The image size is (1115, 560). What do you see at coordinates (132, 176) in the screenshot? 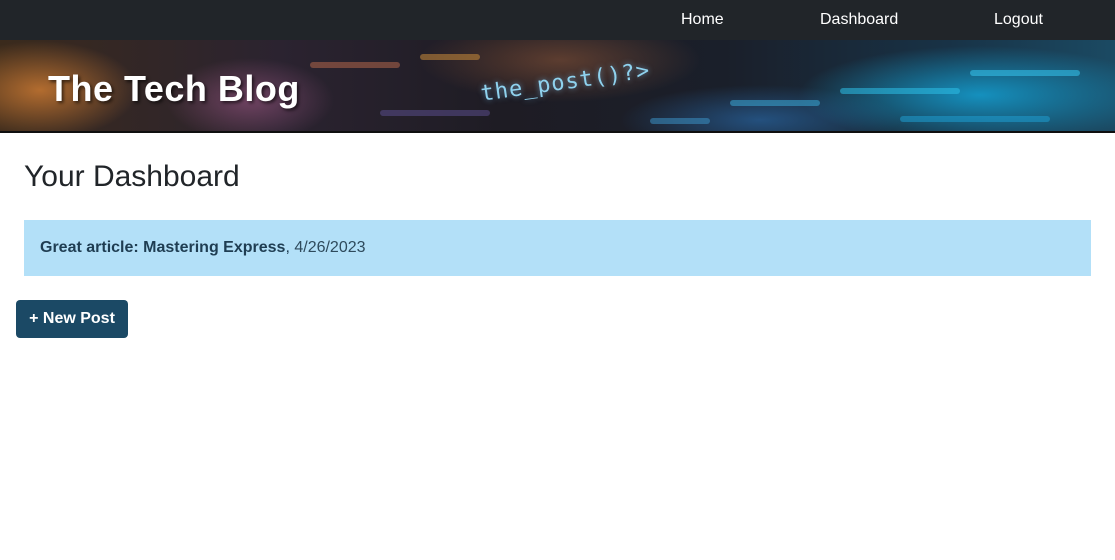
I see `page-title: Your Dashboard` at bounding box center [132, 176].